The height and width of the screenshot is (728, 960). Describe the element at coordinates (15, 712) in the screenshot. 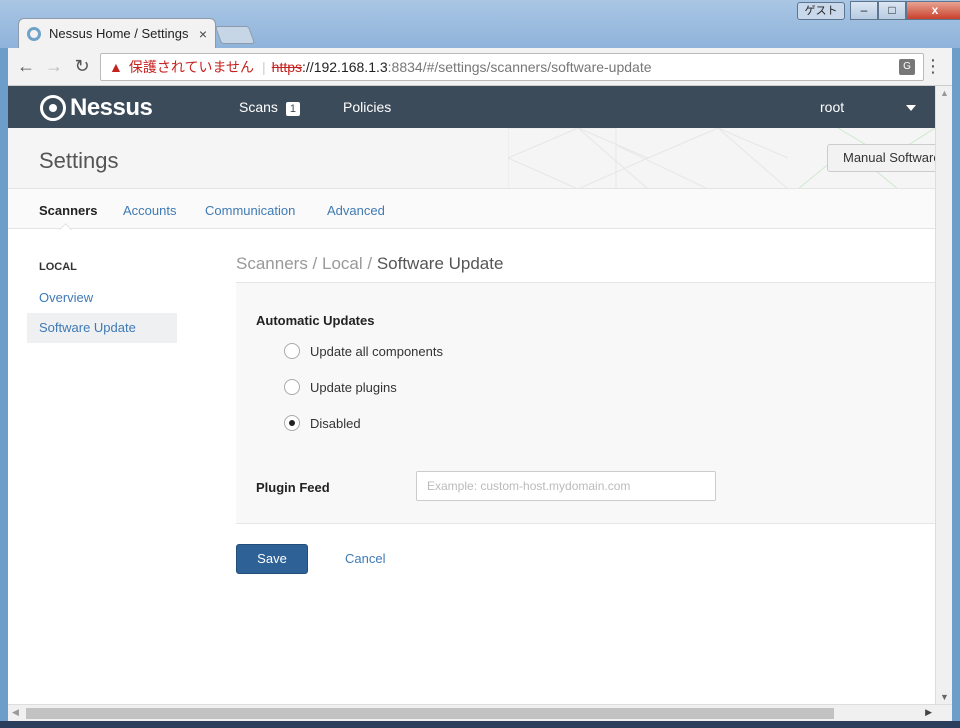

I see `scroll-left-arrow-icon: ◀` at that location.